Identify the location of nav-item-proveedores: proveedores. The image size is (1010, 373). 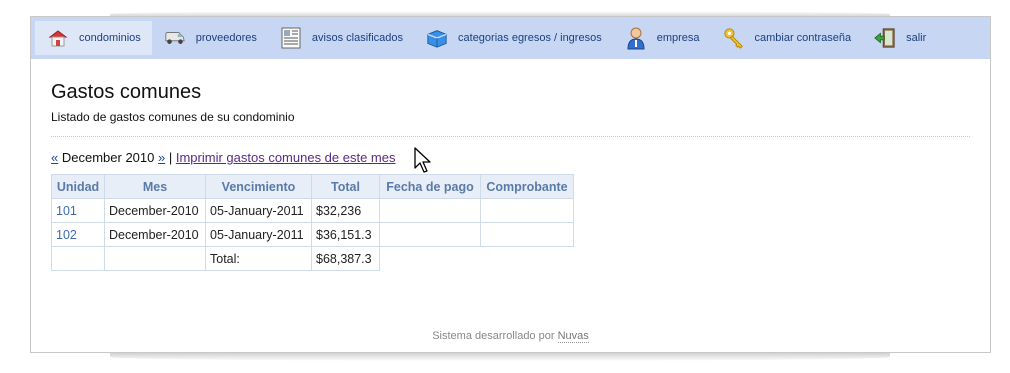
(210, 38).